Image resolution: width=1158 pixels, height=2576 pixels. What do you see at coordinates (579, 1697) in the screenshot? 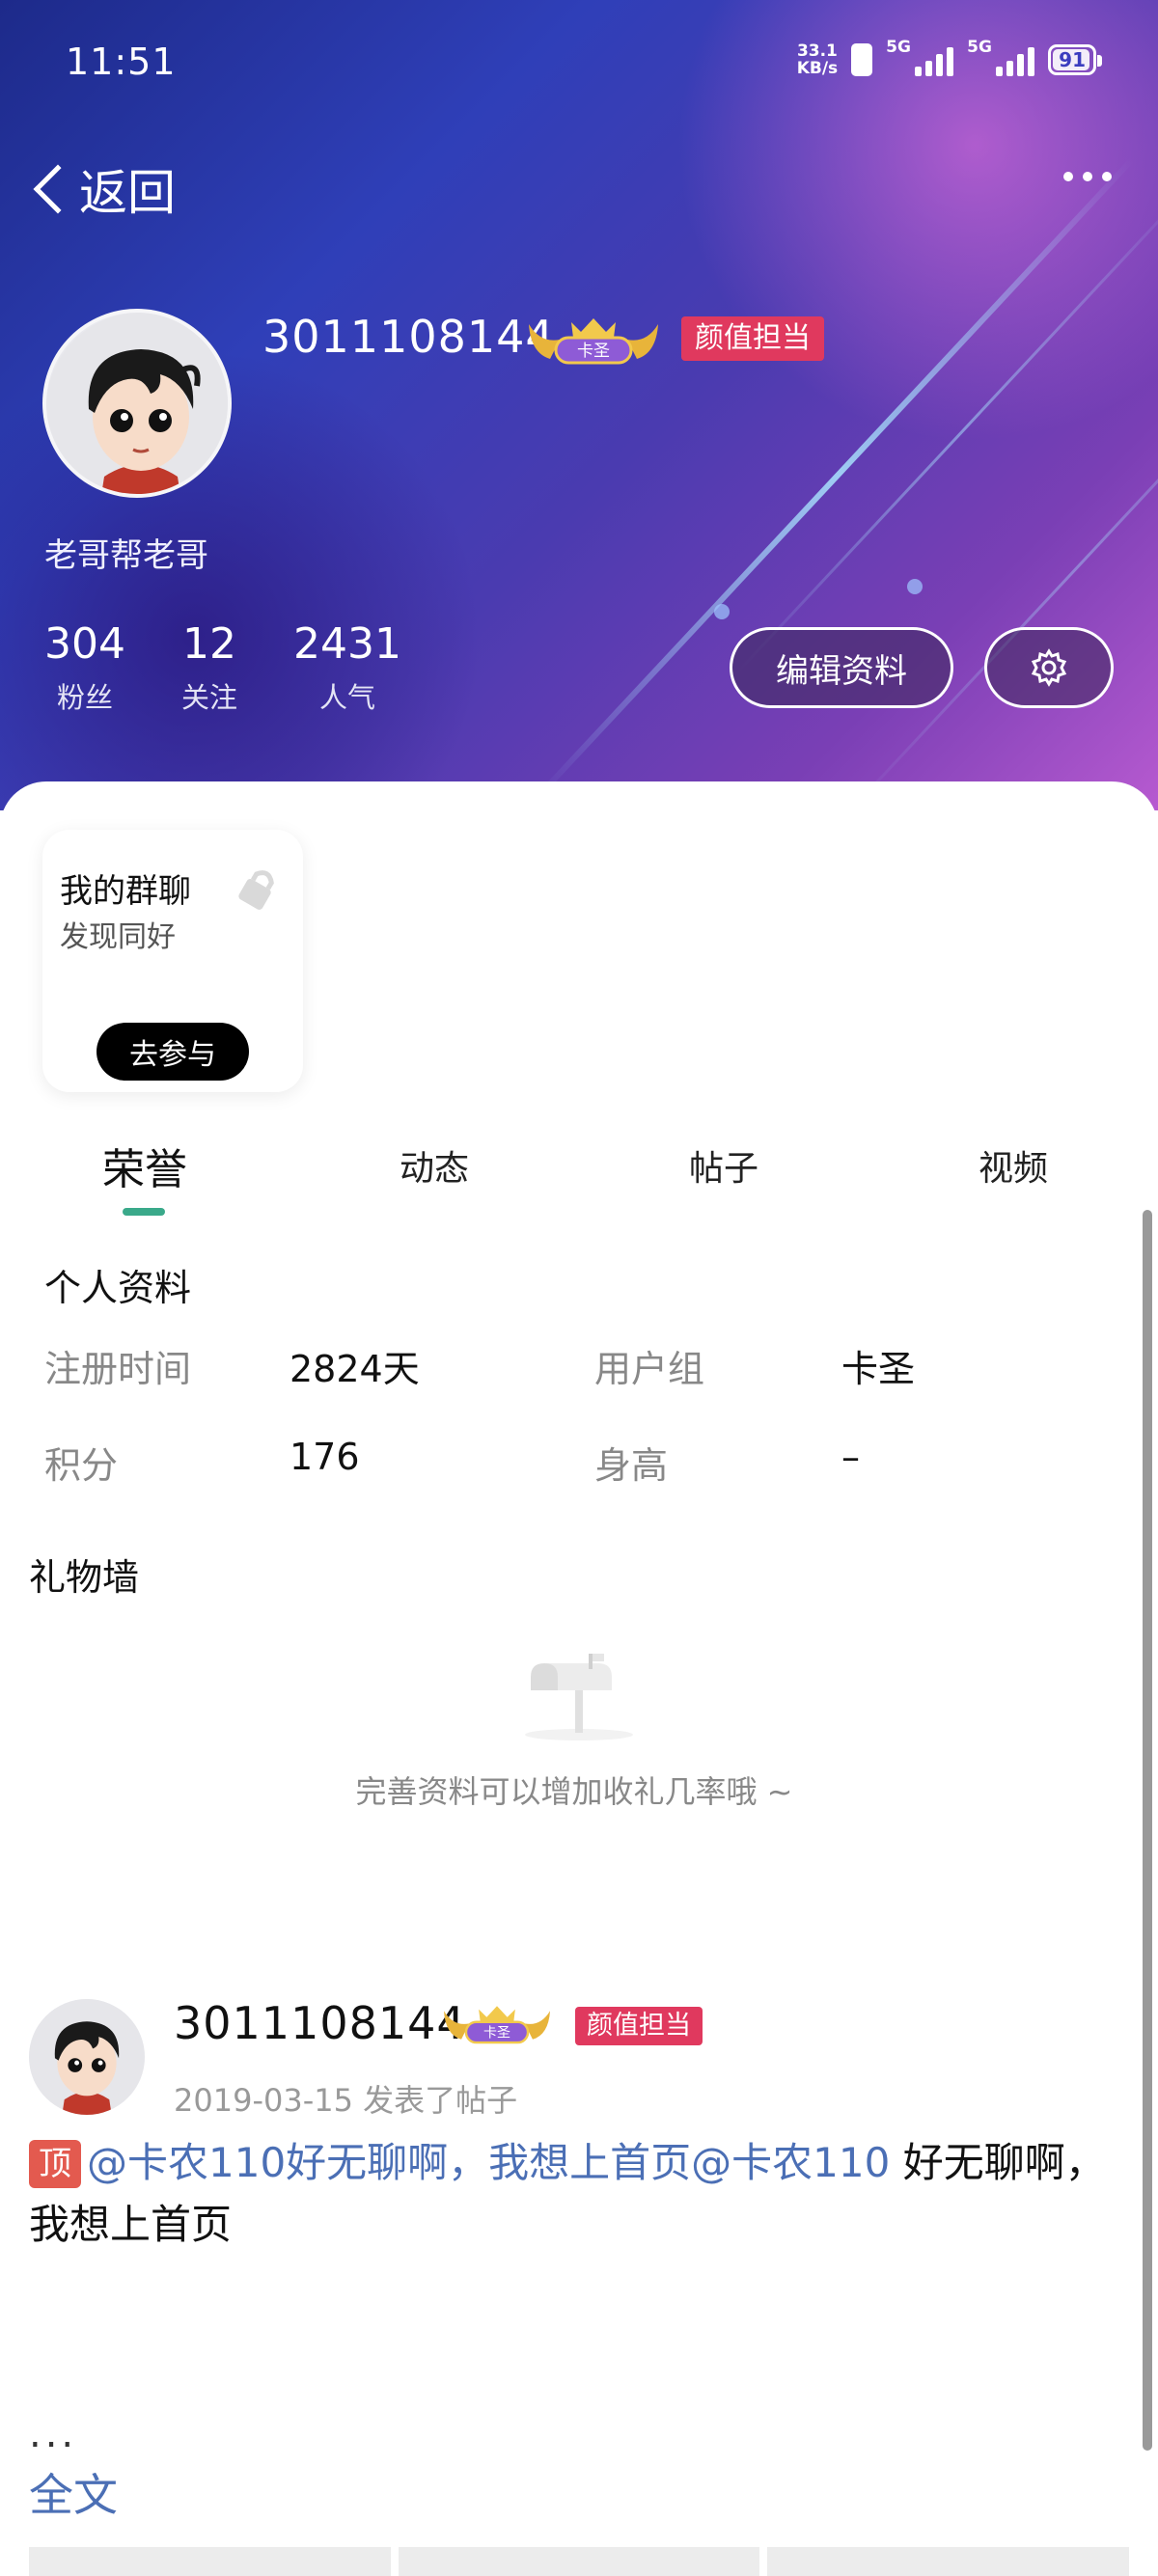
I see `mailbox-icon` at bounding box center [579, 1697].